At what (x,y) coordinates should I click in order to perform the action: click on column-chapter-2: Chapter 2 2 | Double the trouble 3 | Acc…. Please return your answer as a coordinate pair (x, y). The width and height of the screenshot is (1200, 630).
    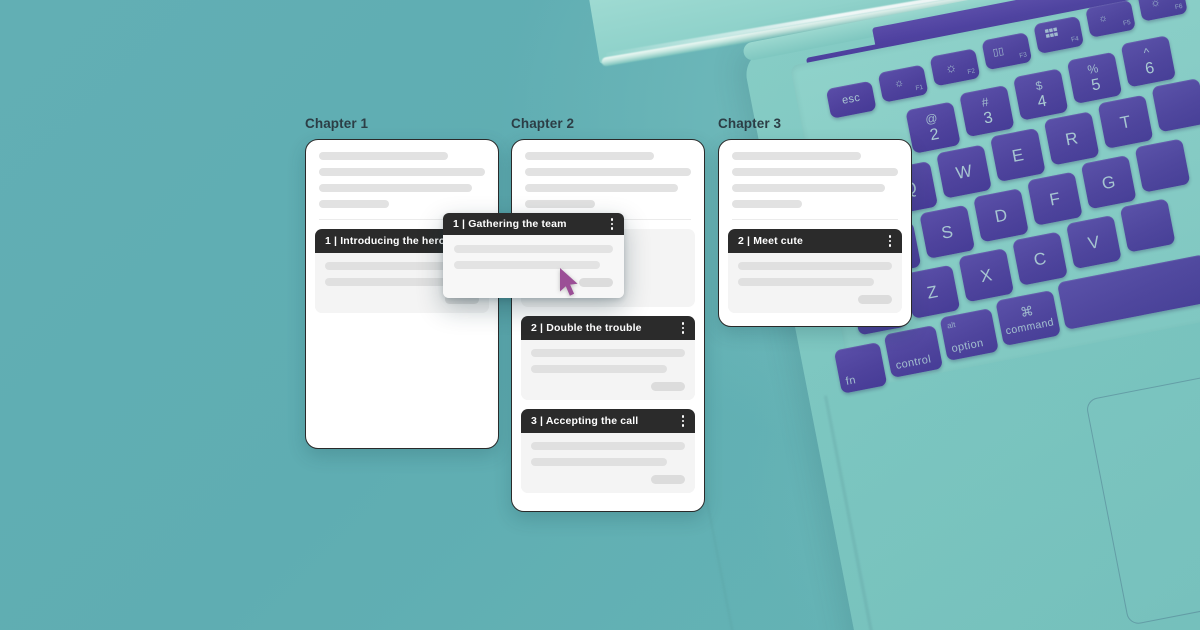
    Looking at the image, I should click on (608, 314).